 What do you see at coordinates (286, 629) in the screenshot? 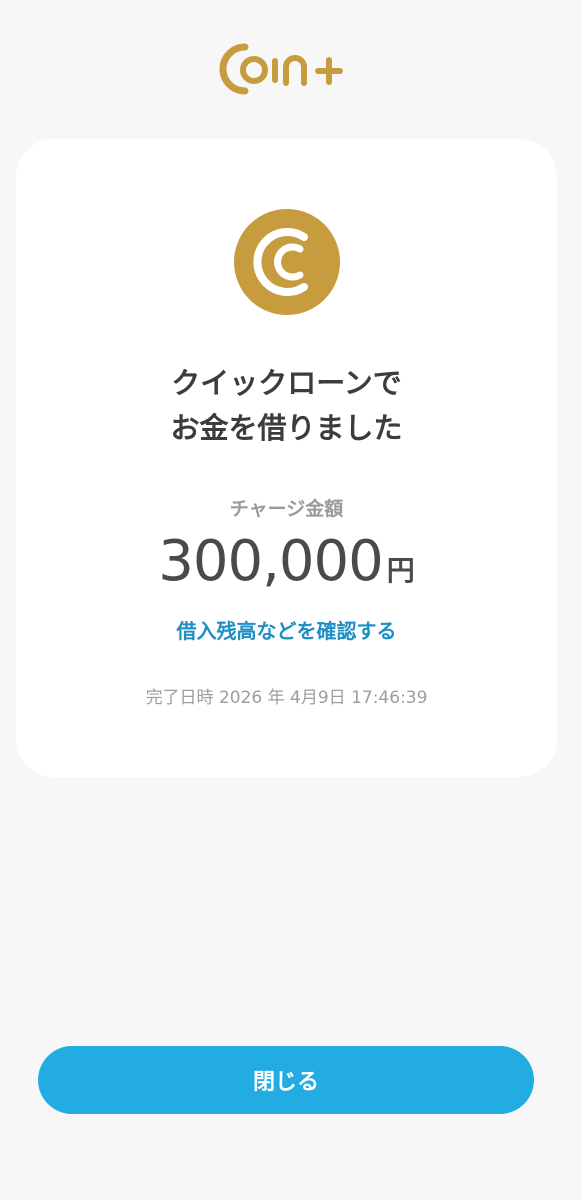
I see `check-balance-link: 借入残高などを確認する` at bounding box center [286, 629].